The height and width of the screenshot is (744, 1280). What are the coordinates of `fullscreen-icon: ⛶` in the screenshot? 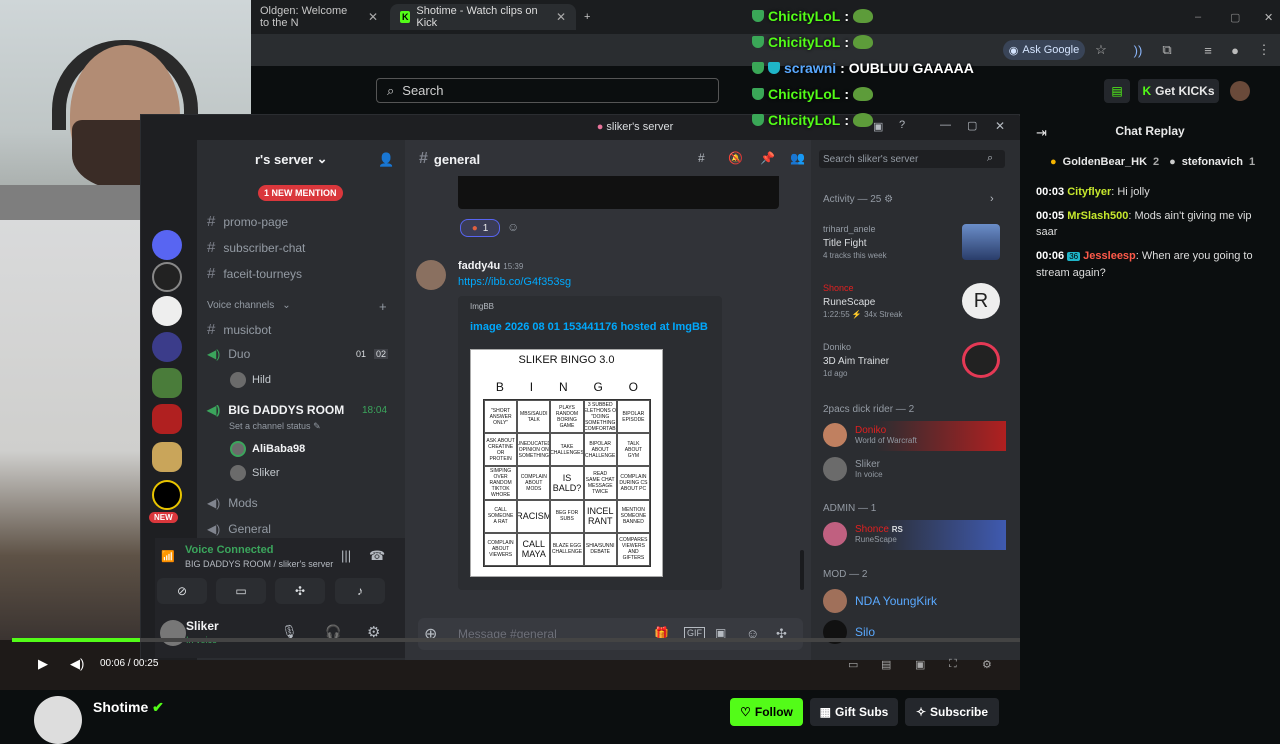 It's located at (953, 664).